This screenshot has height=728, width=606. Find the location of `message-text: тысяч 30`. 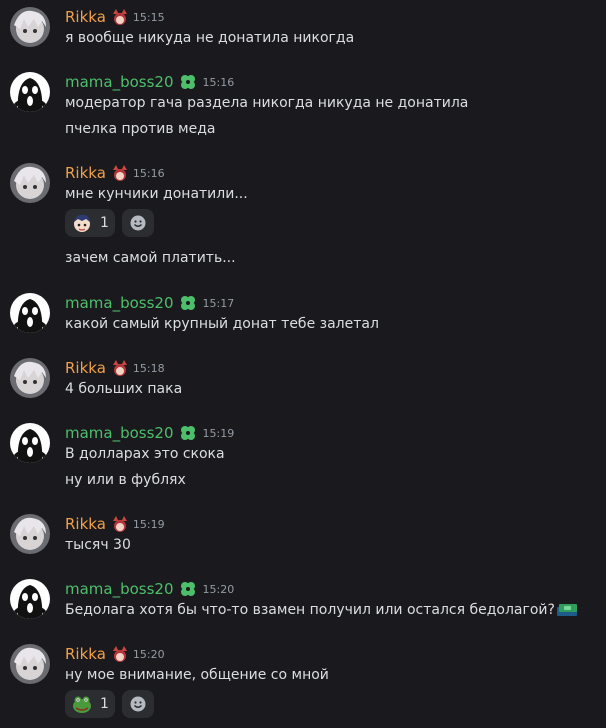

message-text: тысяч 30 is located at coordinates (98, 545).